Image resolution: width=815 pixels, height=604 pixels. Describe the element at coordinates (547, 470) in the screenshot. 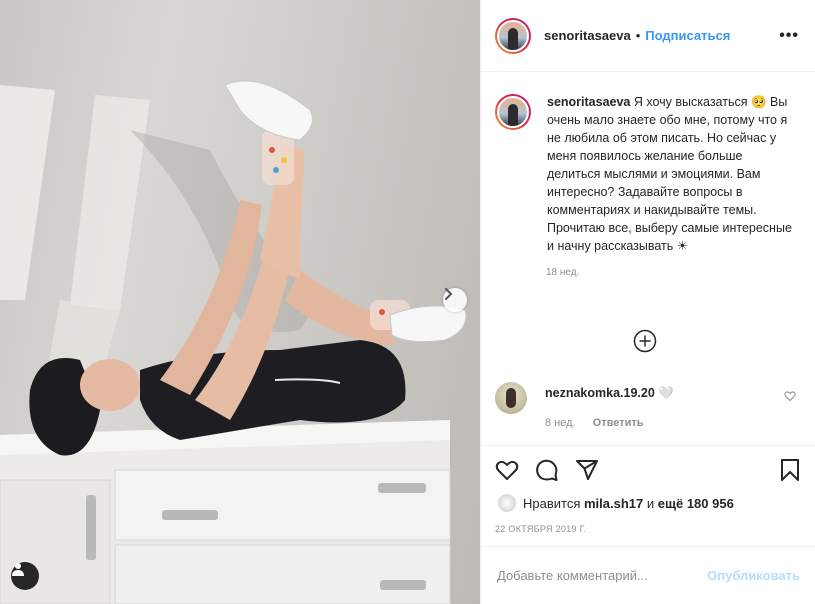

I see `comment-icon` at that location.